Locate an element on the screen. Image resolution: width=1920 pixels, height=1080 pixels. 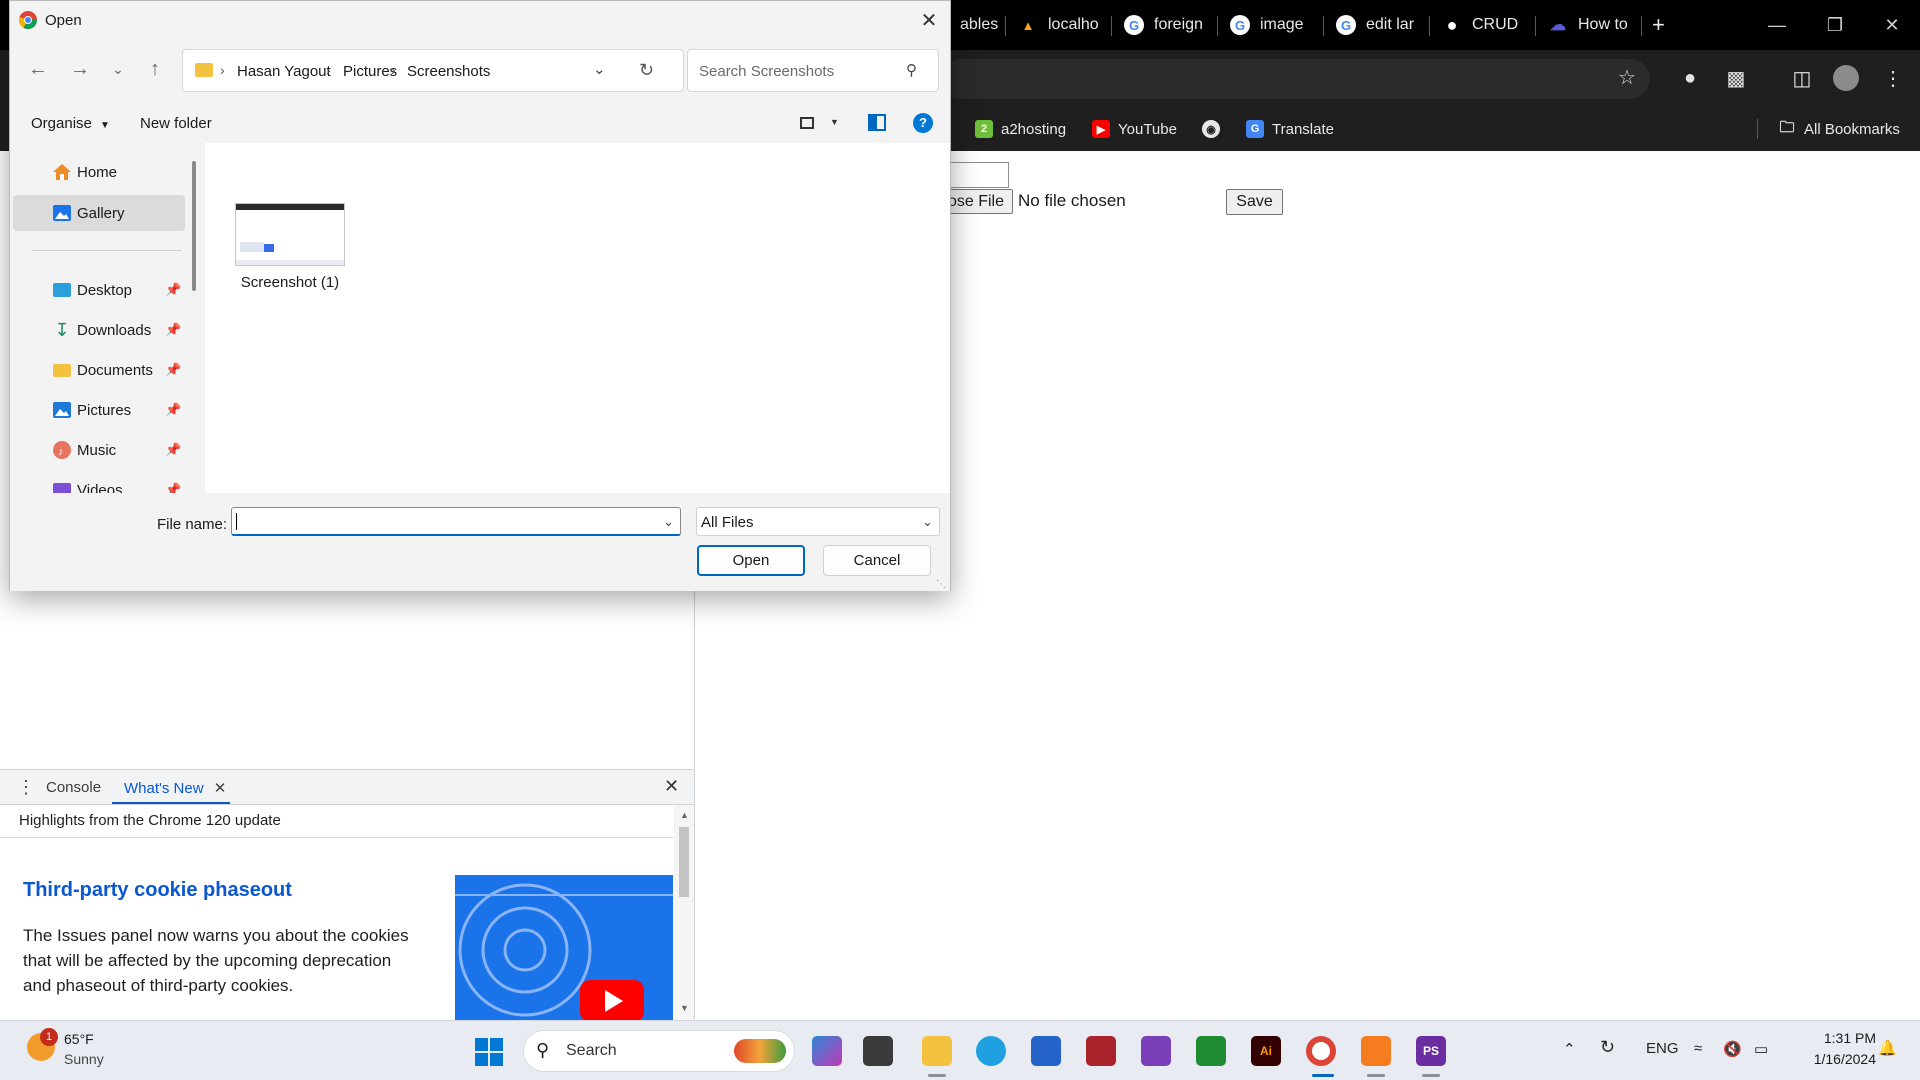
windows-start-icon is located at coordinates (489, 1052).